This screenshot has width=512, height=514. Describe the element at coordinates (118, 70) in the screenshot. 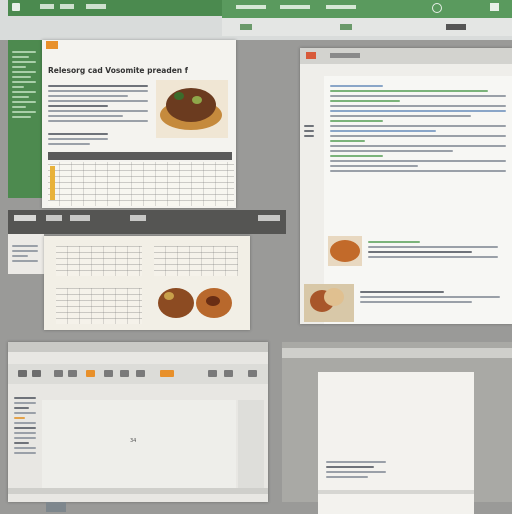

I see `document-title: Relesorg cad Vosomite preaden fod` at that location.